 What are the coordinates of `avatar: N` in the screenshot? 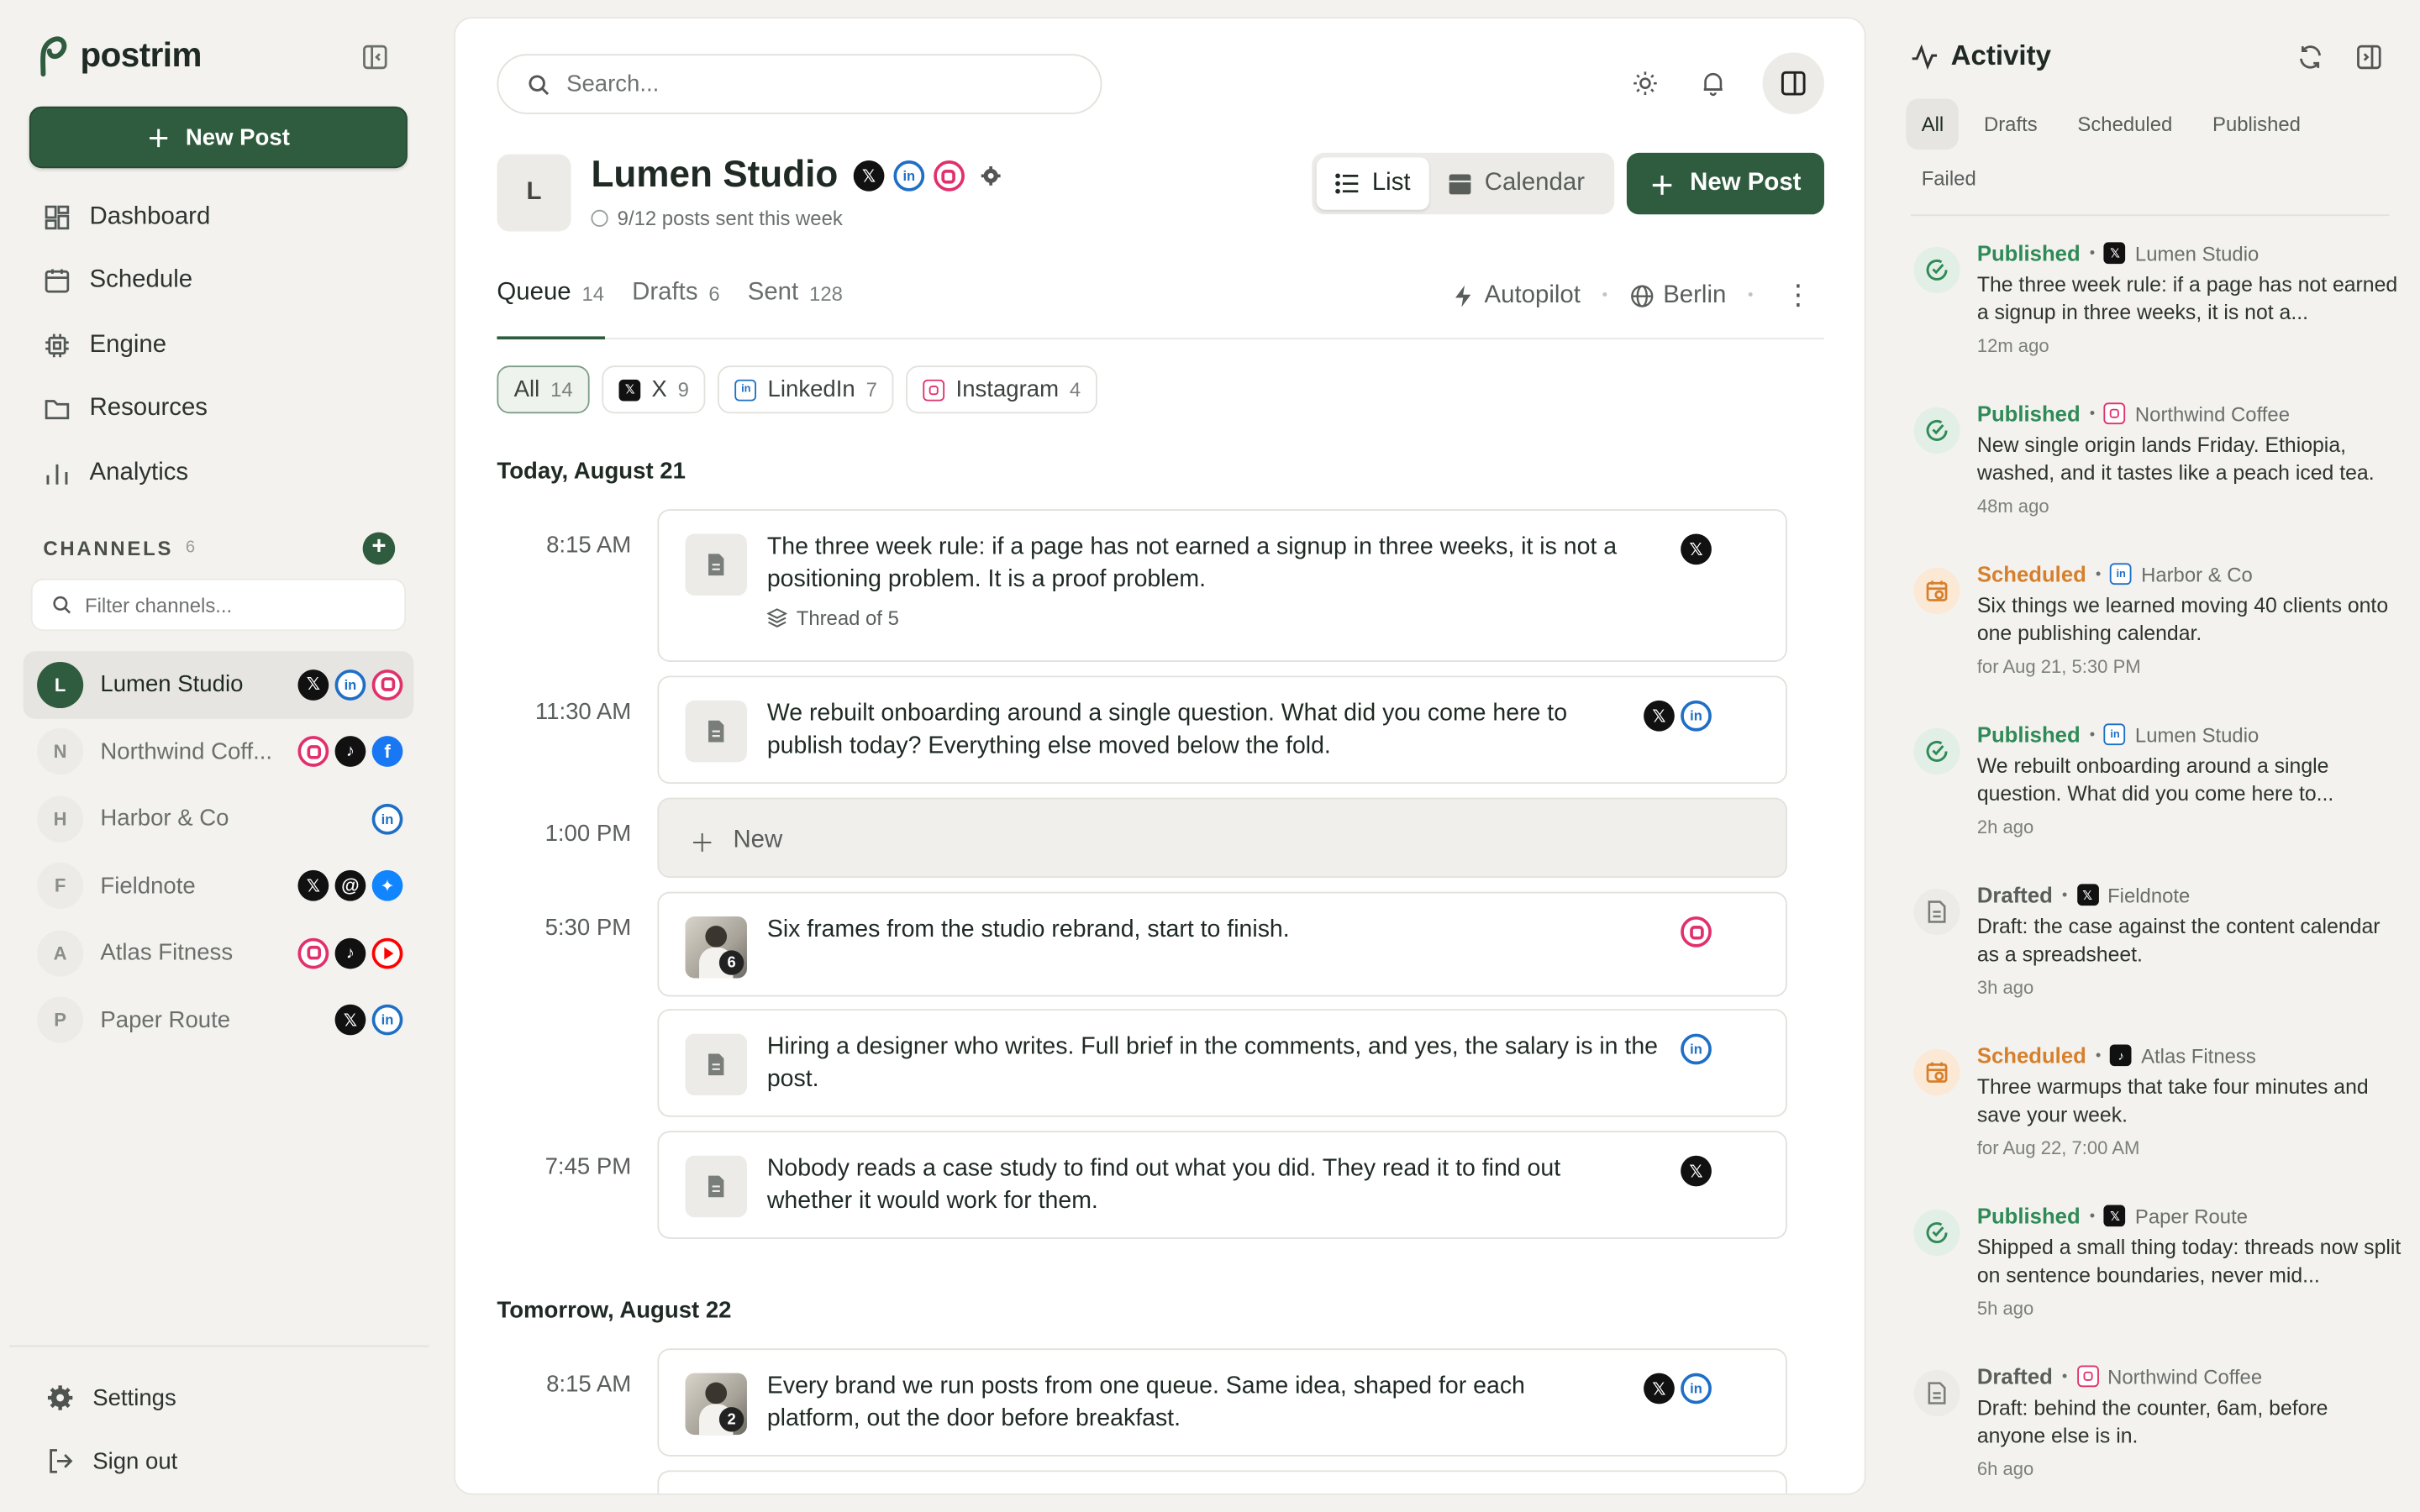 It's located at (60, 751).